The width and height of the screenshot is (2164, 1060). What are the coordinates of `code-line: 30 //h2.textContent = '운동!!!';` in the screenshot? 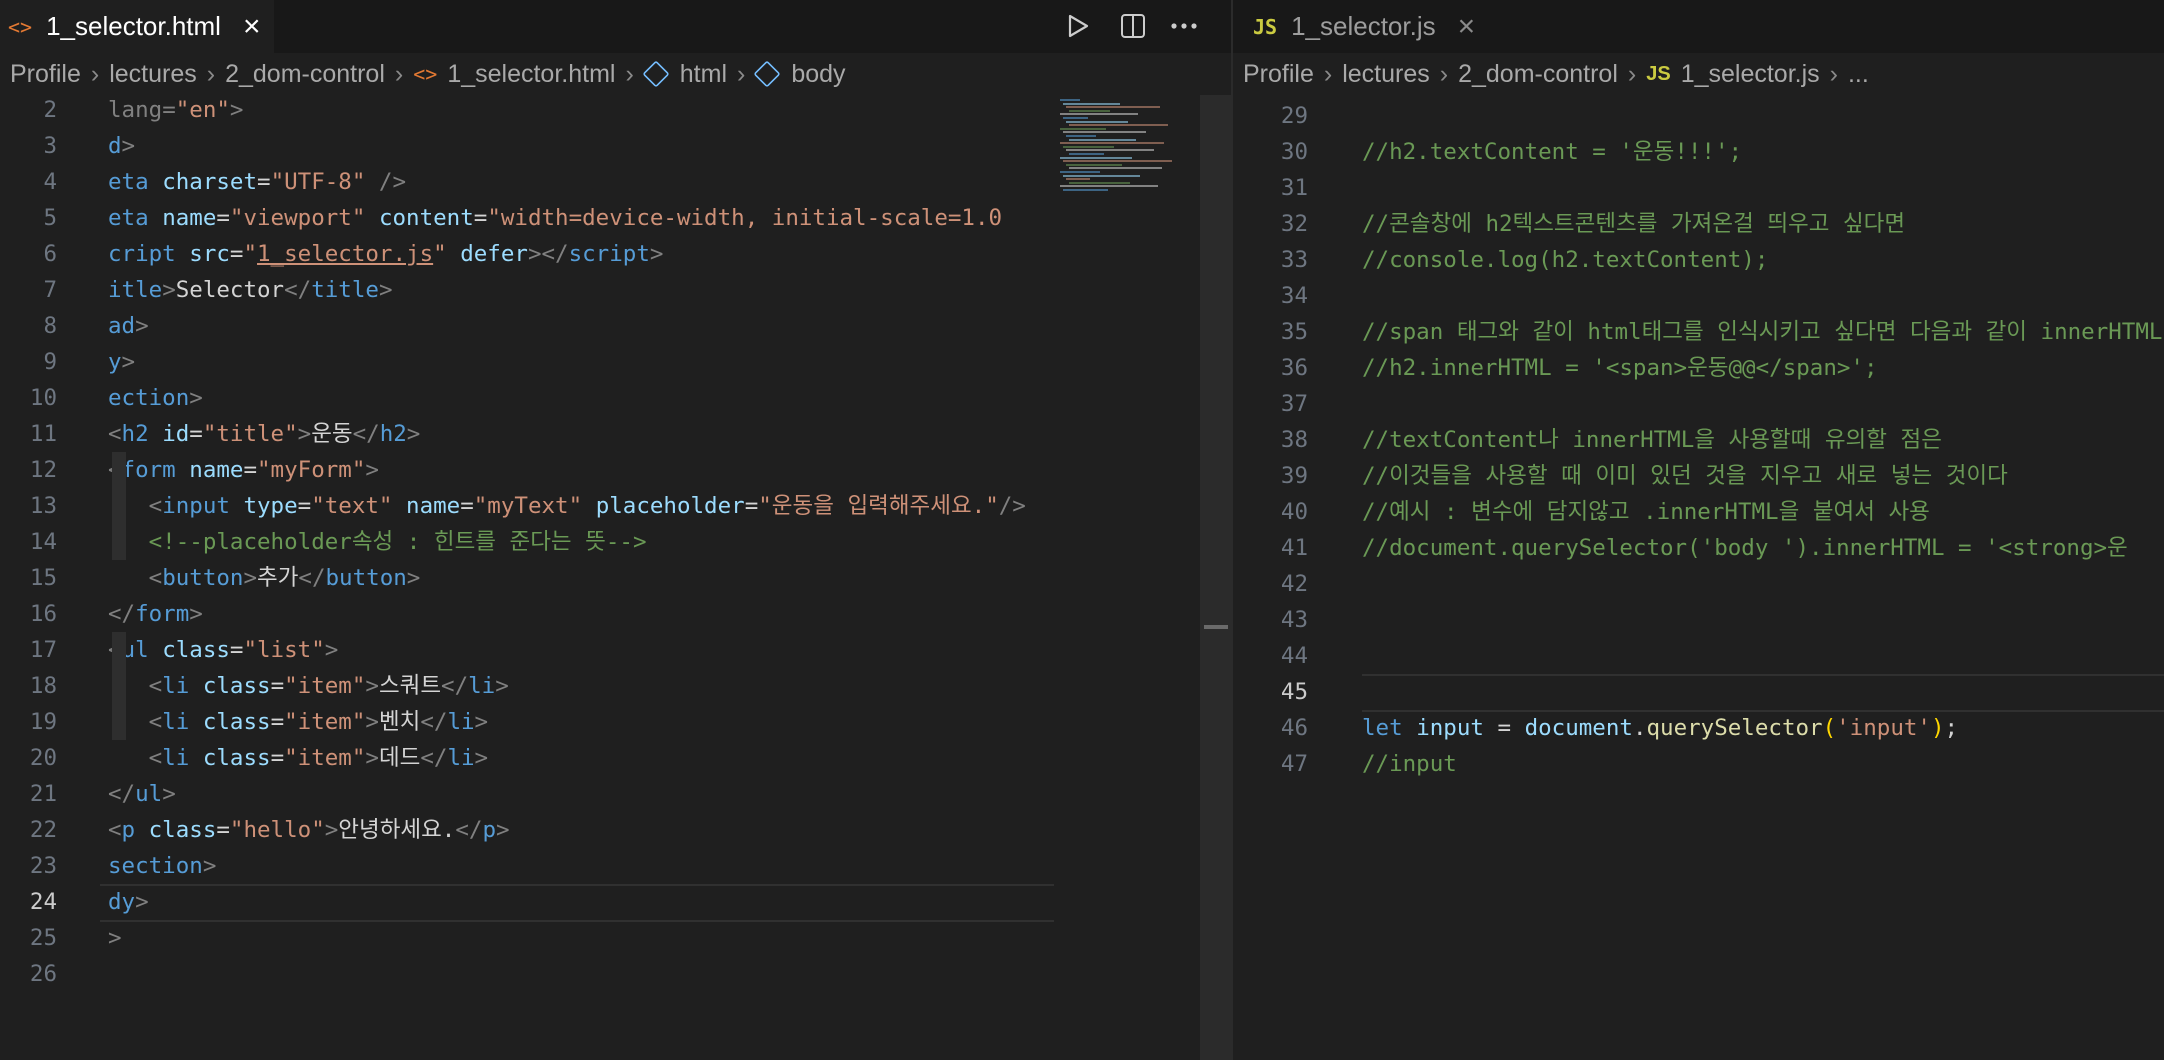 It's located at (1698, 152).